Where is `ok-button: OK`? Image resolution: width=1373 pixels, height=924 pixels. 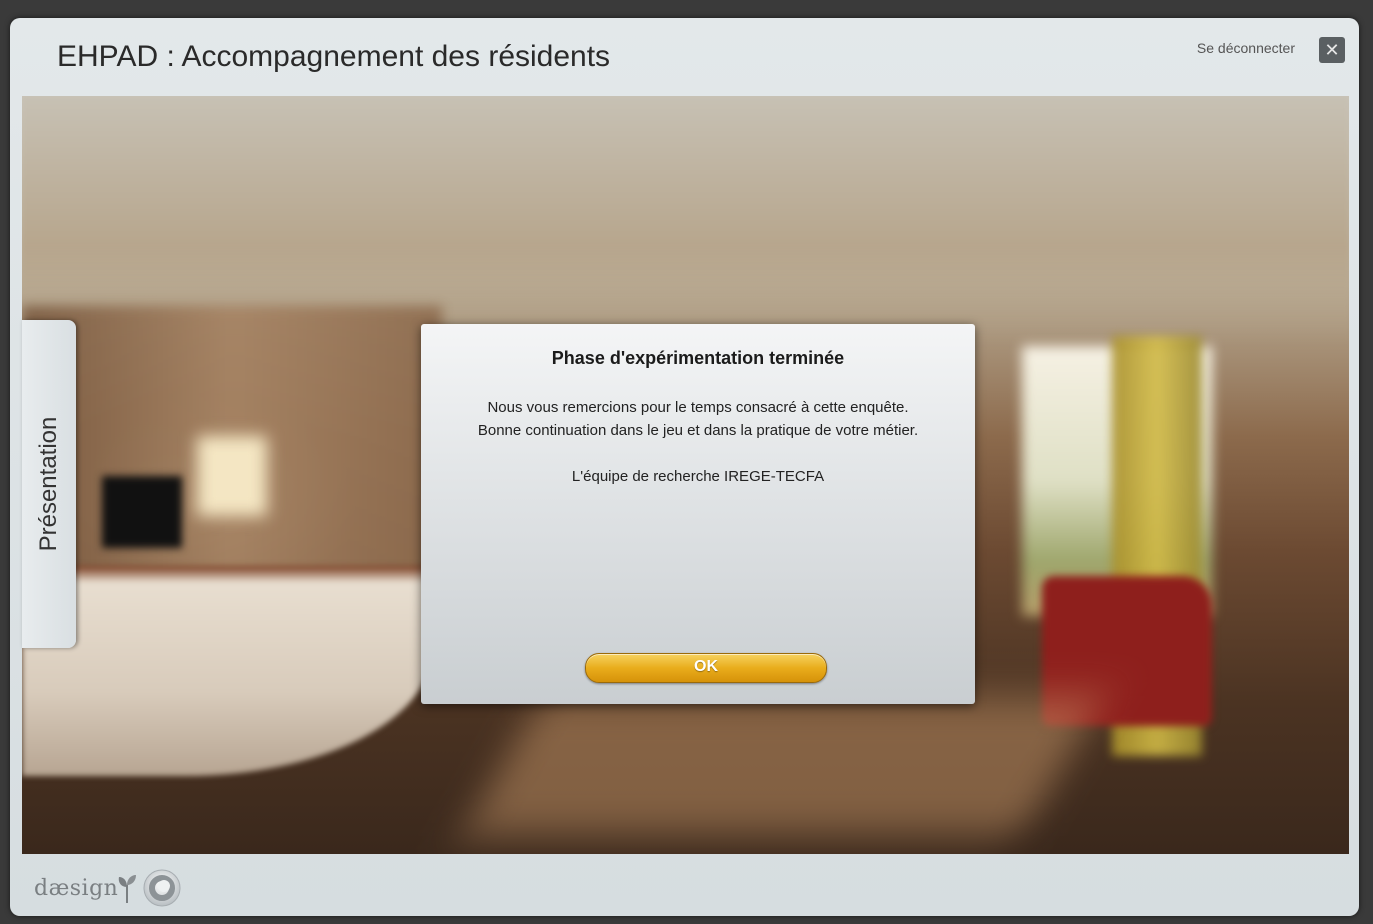
ok-button: OK is located at coordinates (706, 668).